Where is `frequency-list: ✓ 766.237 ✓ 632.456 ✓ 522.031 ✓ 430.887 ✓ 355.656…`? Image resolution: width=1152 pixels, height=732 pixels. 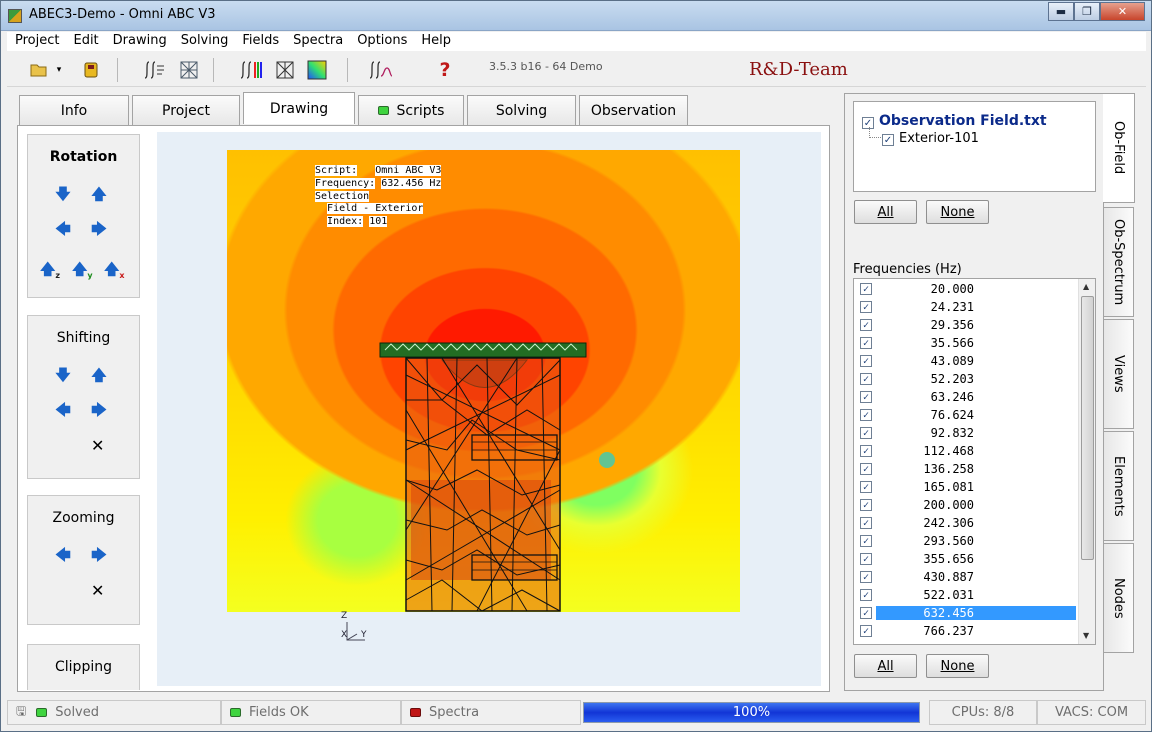 frequency-list: ✓ 766.237 ✓ 632.456 ✓ 522.031 ✓ 430.887 ✓ 355.656… is located at coordinates (974, 461).